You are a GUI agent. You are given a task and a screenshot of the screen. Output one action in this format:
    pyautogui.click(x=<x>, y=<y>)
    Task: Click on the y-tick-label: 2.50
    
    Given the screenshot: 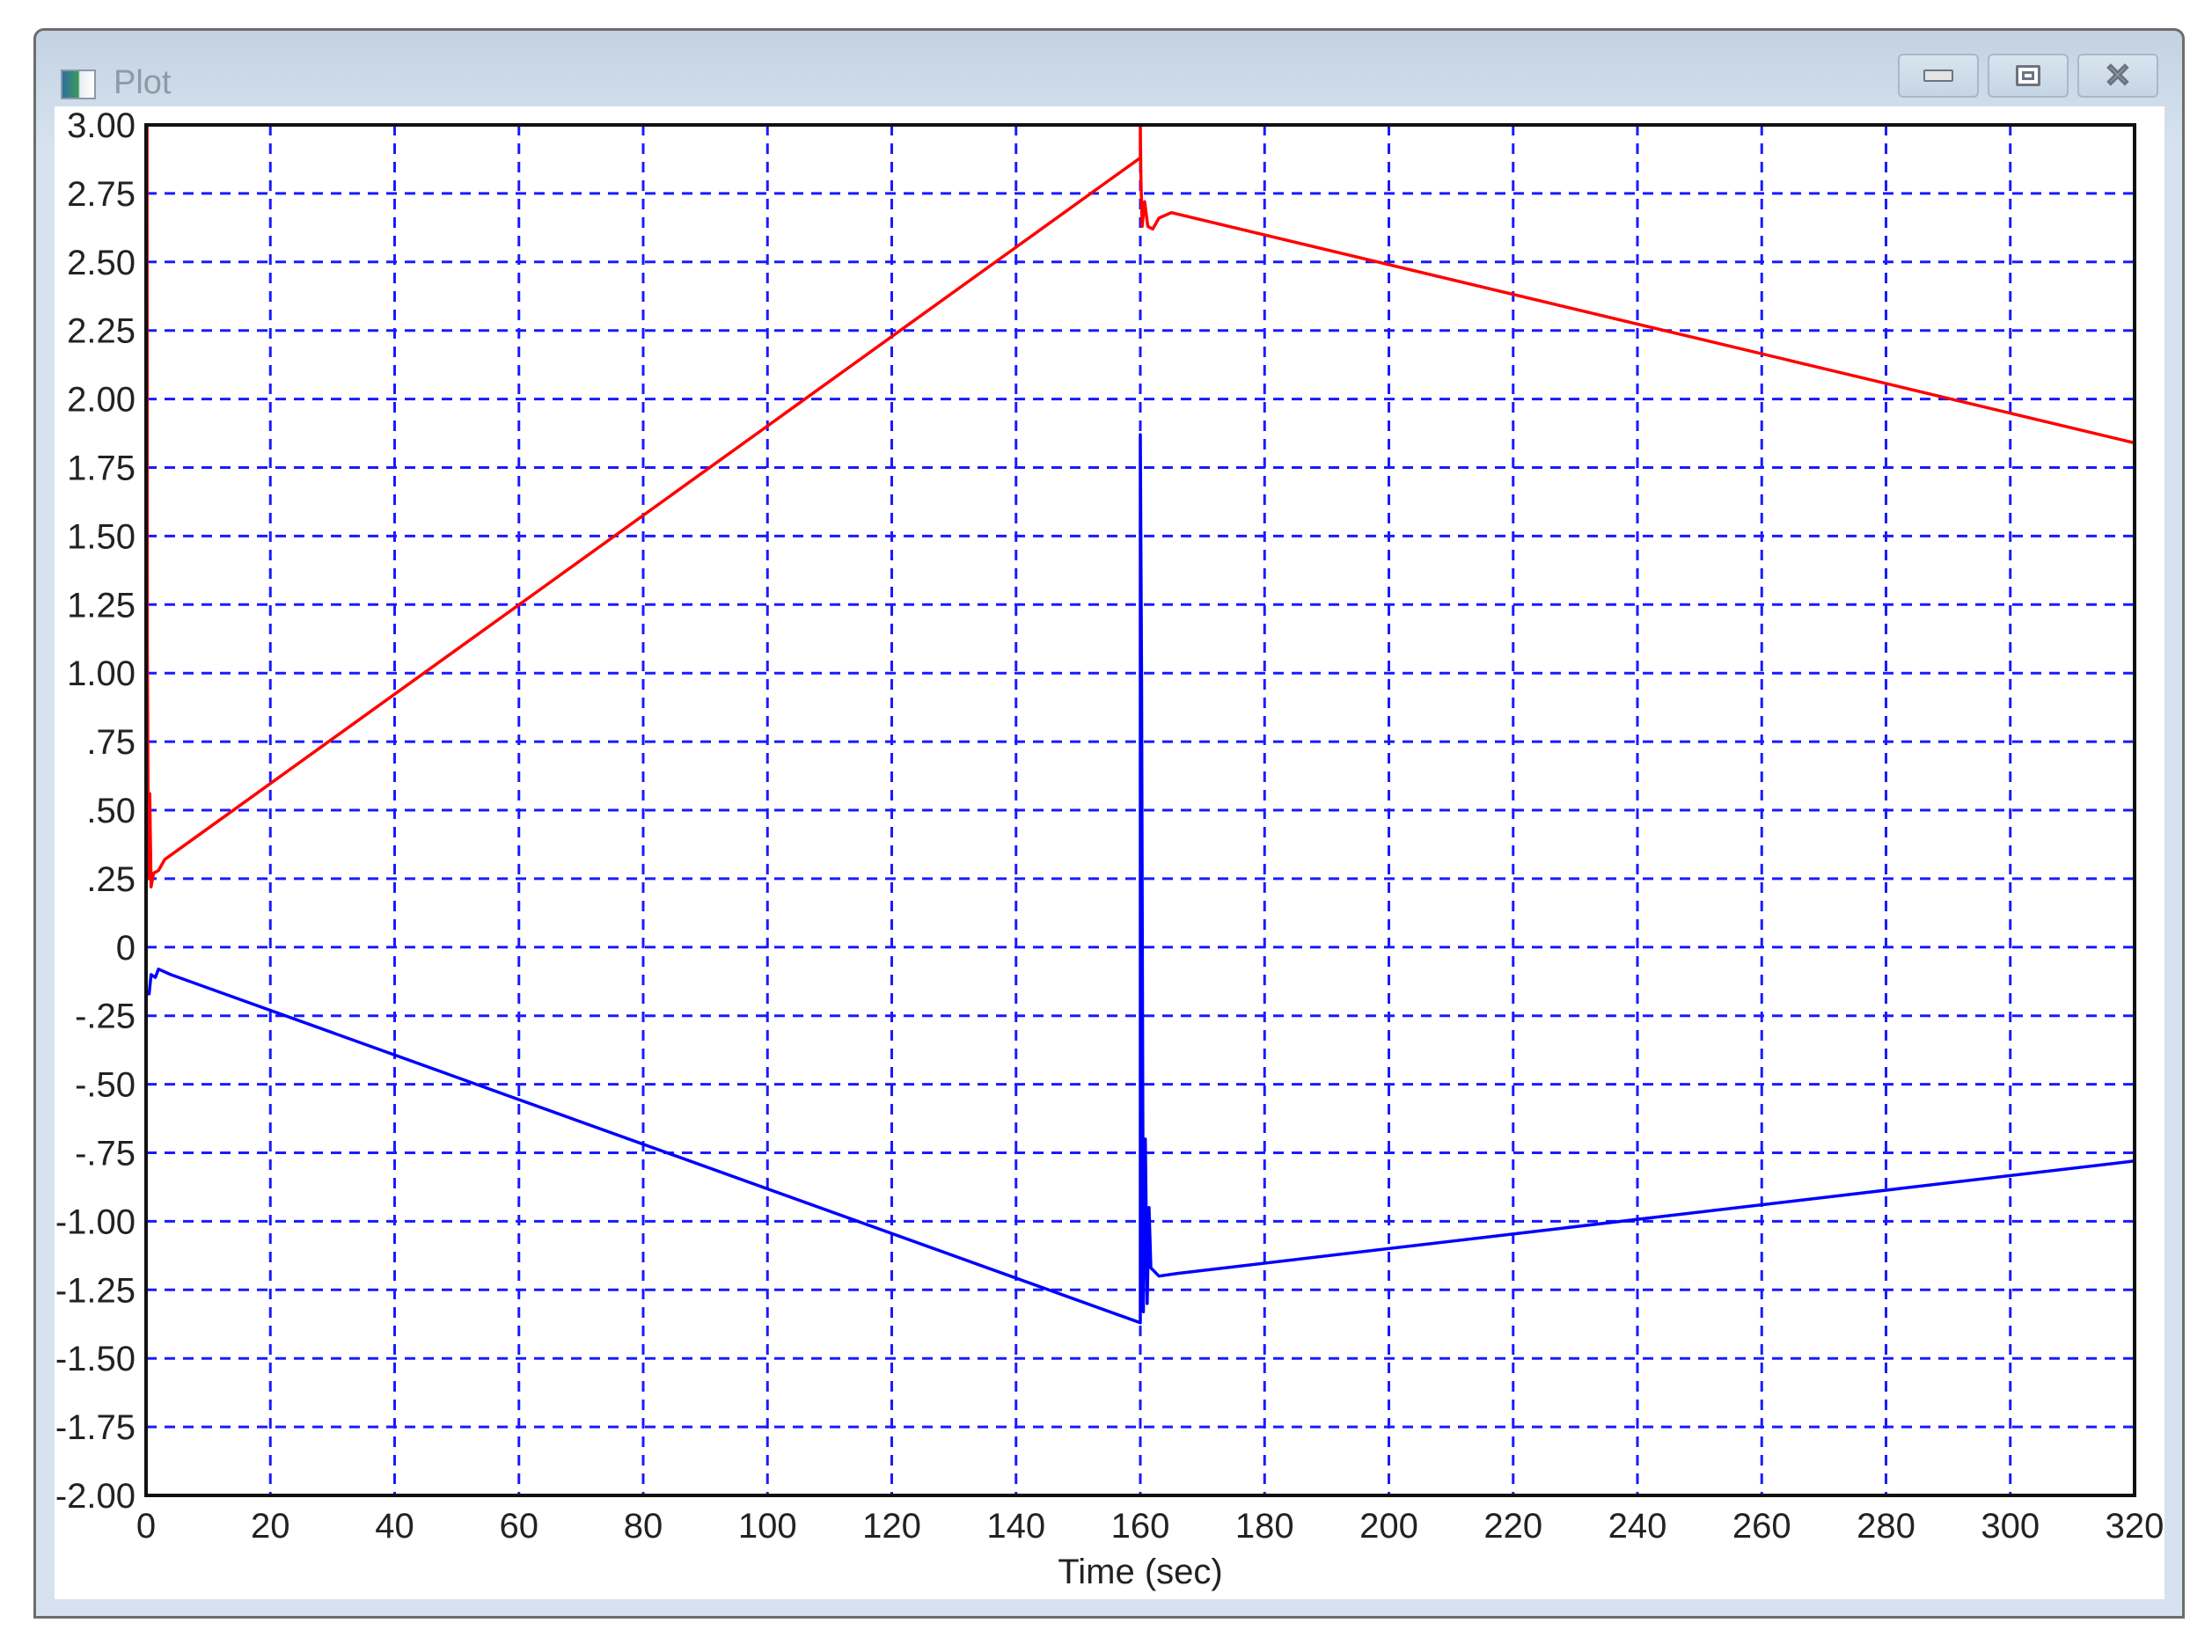 What is the action you would take?
    pyautogui.click(x=101, y=263)
    